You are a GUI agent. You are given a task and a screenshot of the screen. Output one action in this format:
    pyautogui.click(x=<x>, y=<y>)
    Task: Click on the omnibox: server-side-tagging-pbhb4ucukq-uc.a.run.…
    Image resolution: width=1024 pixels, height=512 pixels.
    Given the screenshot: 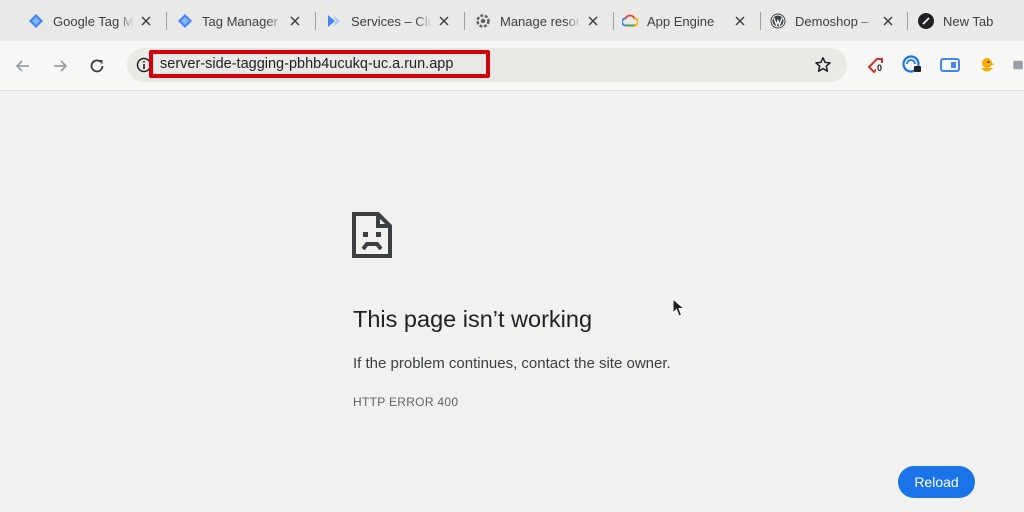 What is the action you would take?
    pyautogui.click(x=487, y=65)
    